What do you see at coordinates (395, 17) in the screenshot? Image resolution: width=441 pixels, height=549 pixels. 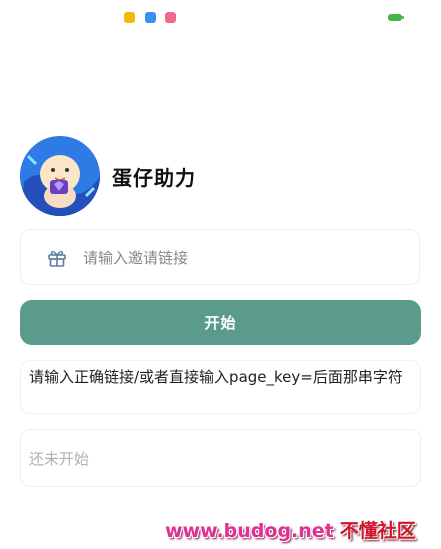 I see `battery-icon` at bounding box center [395, 17].